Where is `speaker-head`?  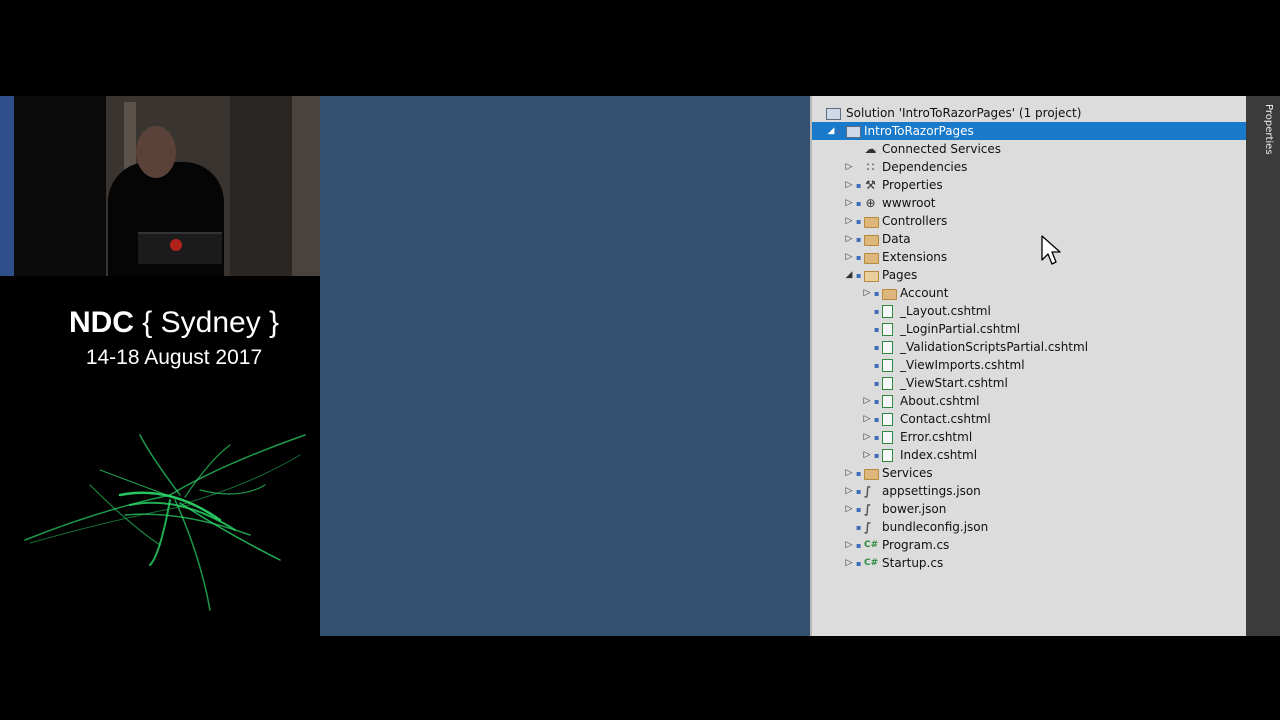 speaker-head is located at coordinates (156, 152).